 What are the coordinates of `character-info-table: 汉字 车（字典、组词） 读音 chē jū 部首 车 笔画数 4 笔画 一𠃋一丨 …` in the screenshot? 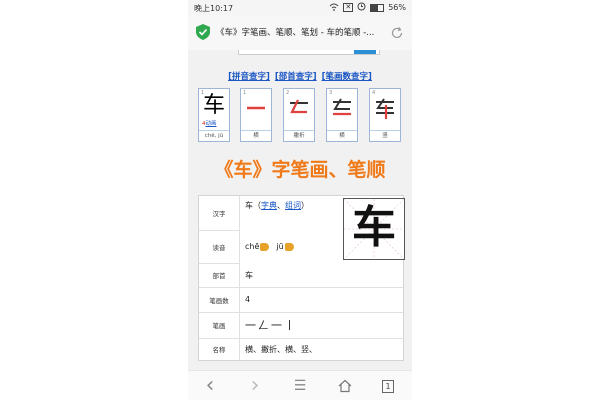 It's located at (301, 278).